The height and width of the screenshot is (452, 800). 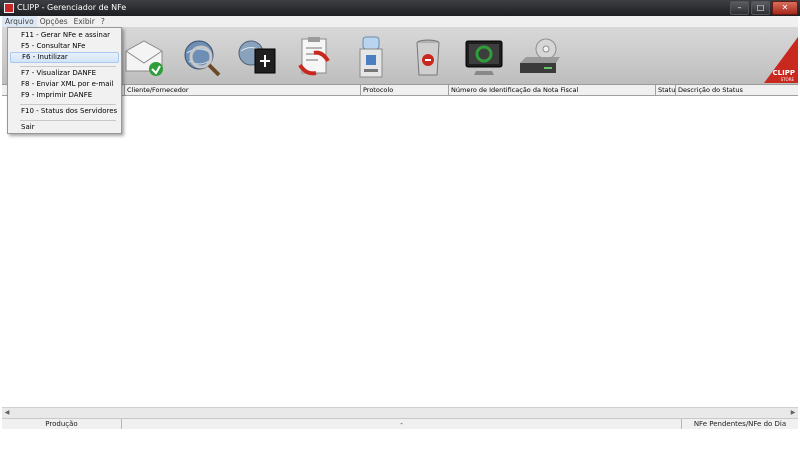 I want to click on horizontal-scrollbar: ◀ ▶, so click(x=400, y=412).